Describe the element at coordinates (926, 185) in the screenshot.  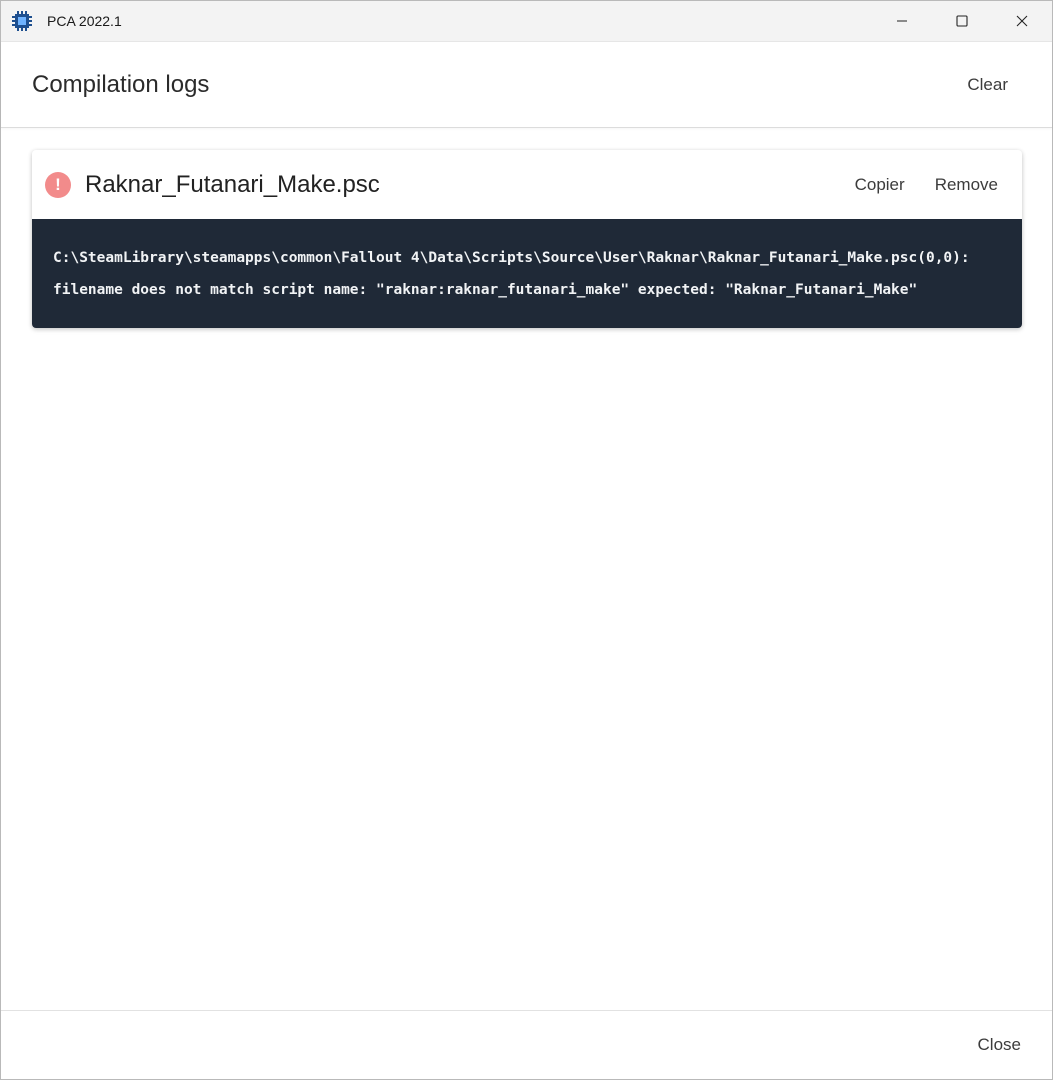
I see `log-card-actions: Copier Remove` at that location.